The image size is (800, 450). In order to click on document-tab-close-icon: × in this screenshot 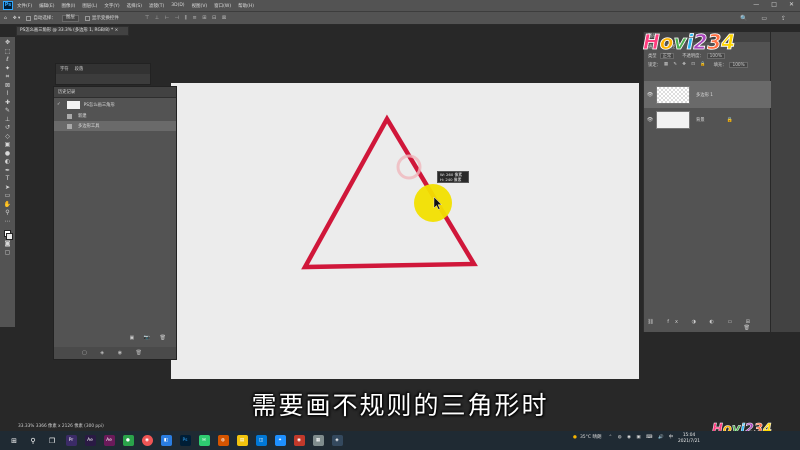, I will do `click(117, 30)`.